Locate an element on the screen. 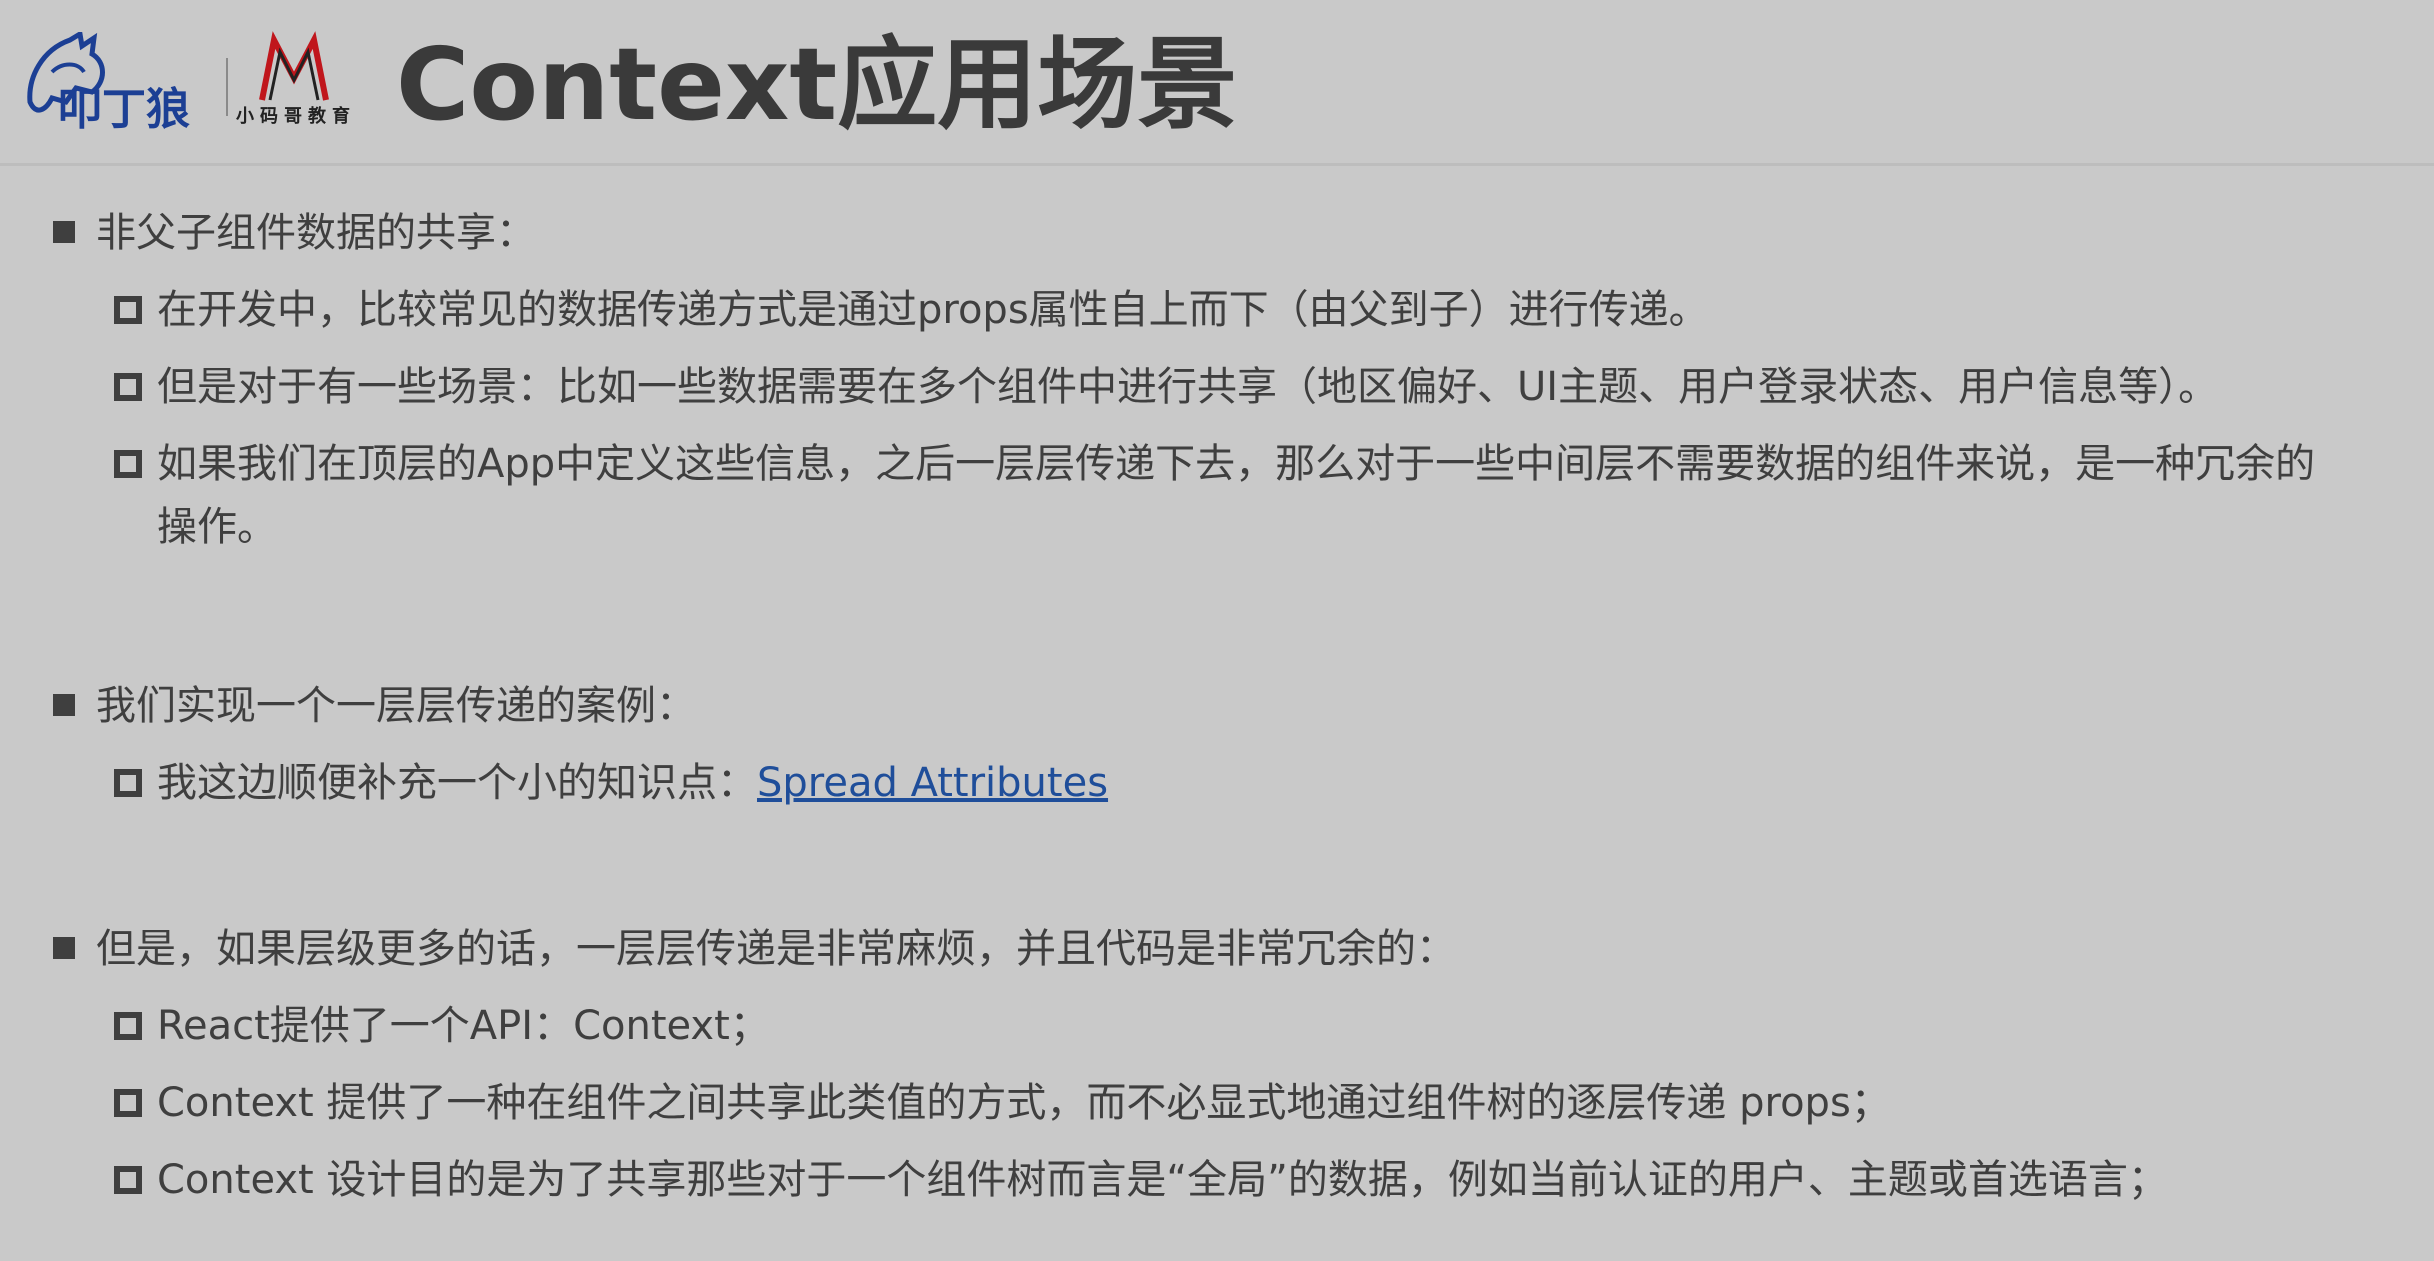 The height and width of the screenshot is (1261, 2434). wolf-logo-icon: 叩丁狼 is located at coordinates (108, 82).